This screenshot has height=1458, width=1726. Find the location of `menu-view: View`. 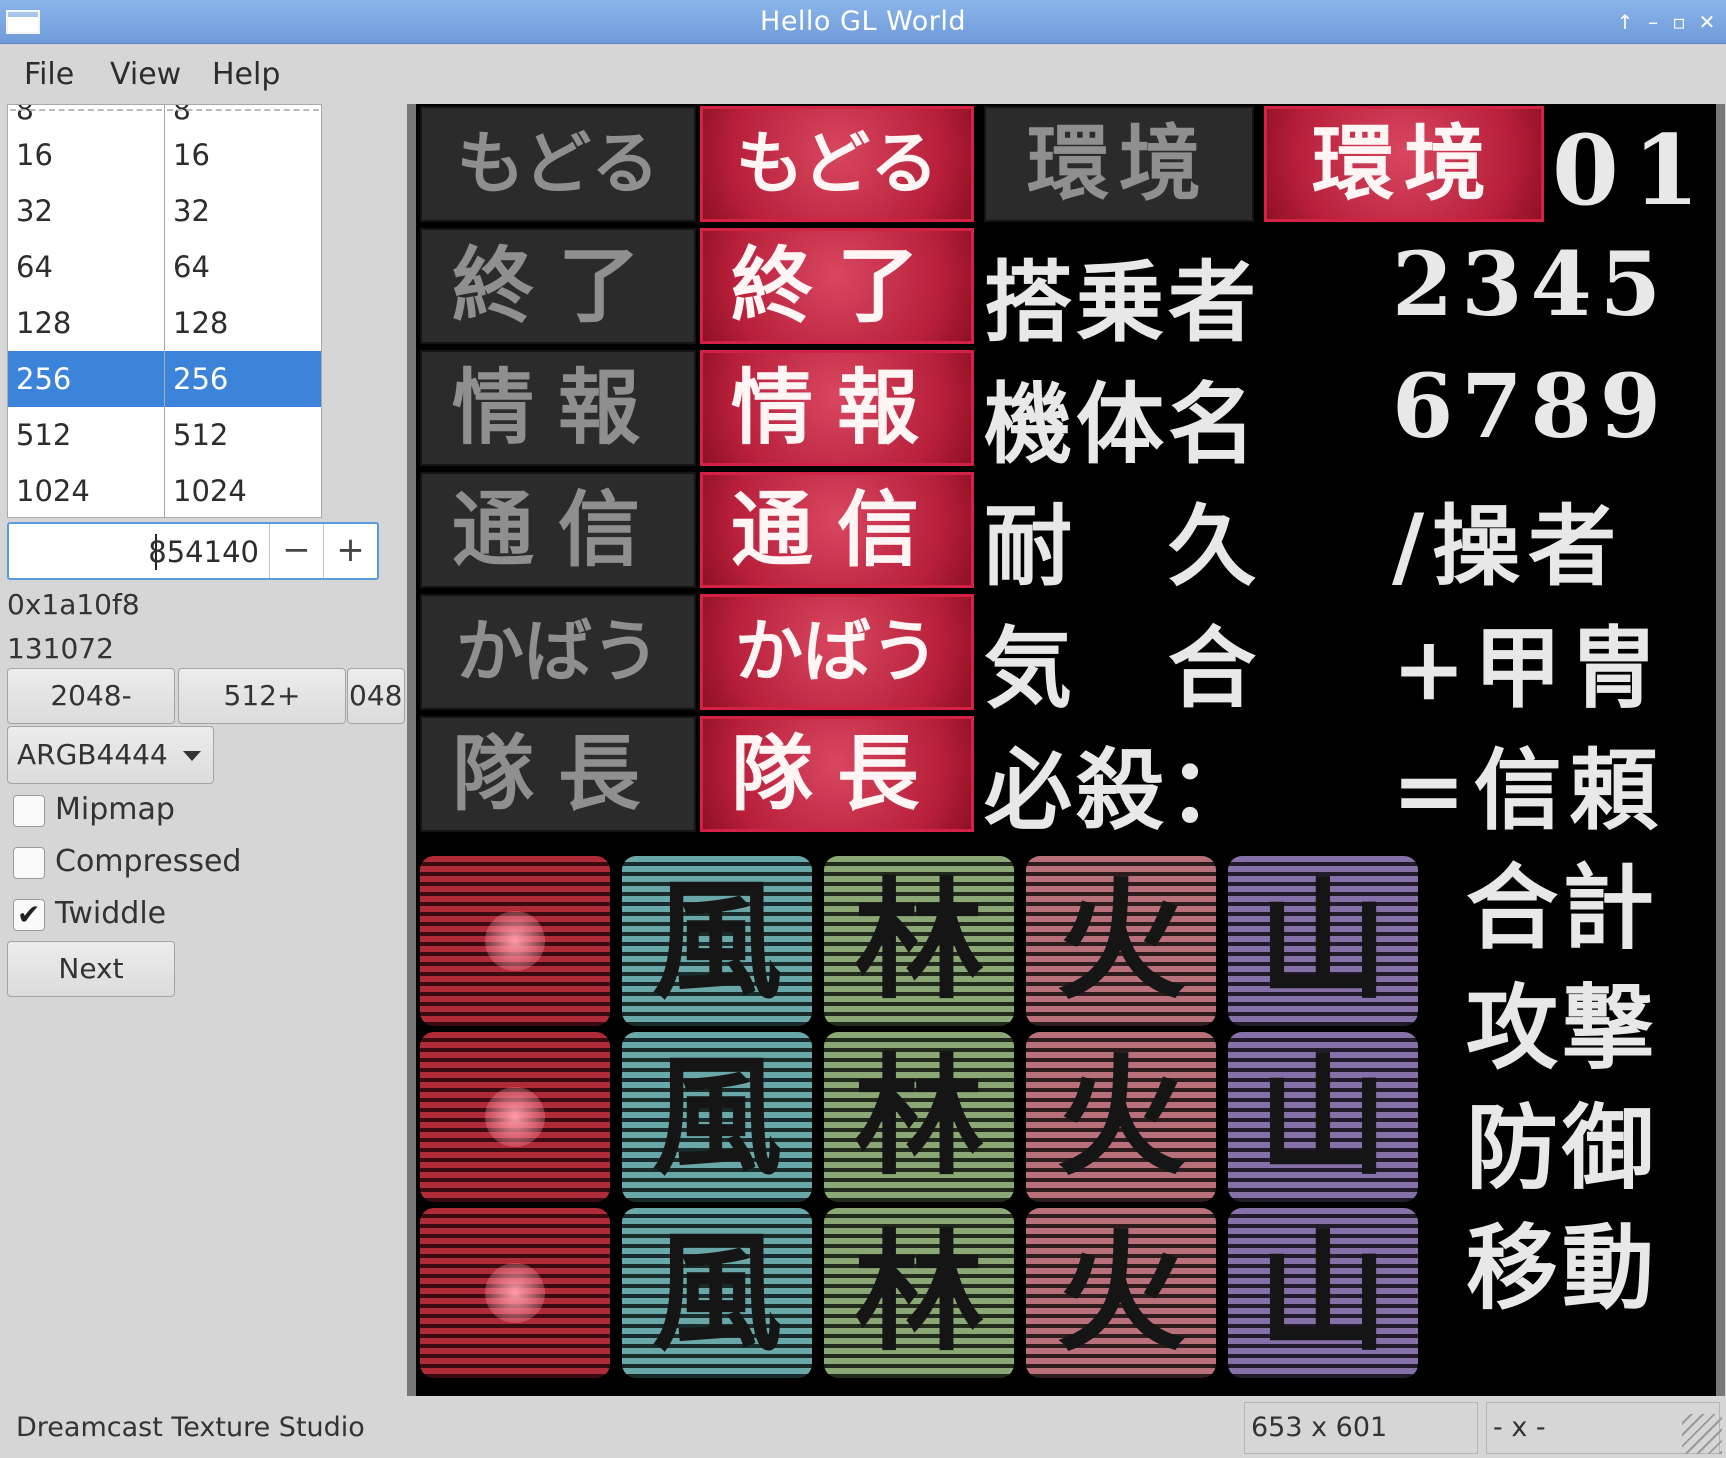

menu-view: View is located at coordinates (145, 74).